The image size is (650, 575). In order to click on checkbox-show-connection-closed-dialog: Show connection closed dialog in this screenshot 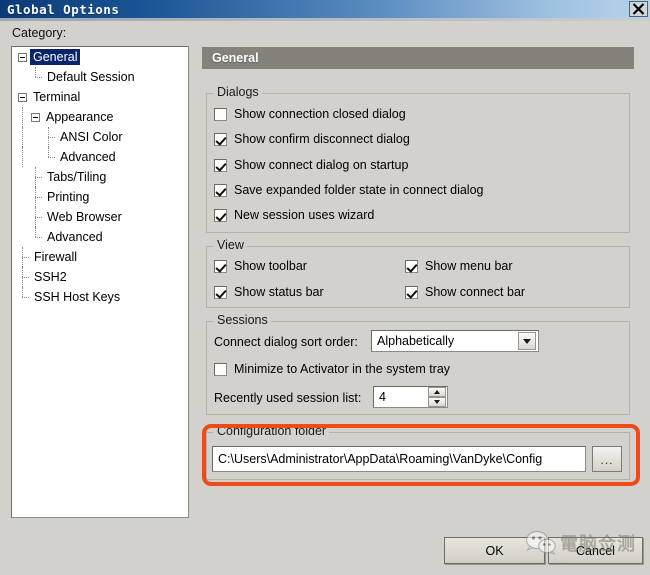, I will do `click(310, 114)`.